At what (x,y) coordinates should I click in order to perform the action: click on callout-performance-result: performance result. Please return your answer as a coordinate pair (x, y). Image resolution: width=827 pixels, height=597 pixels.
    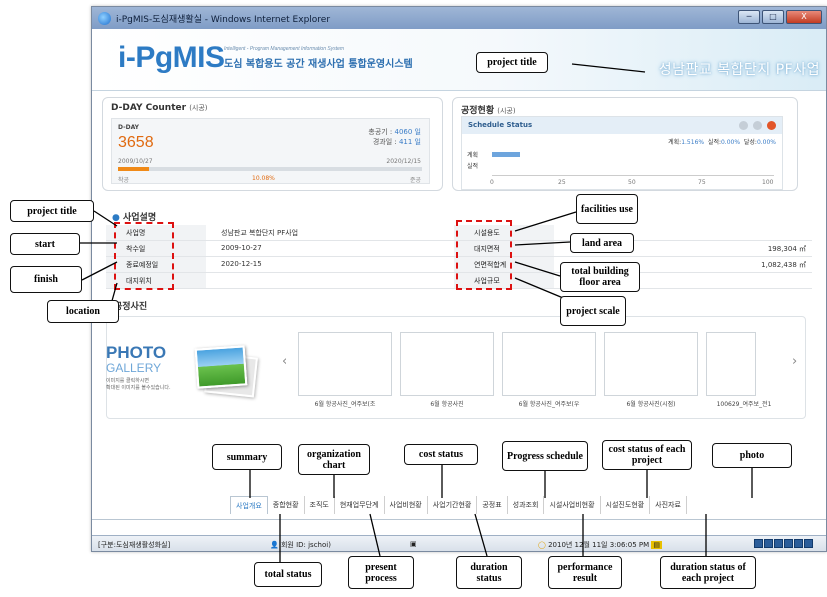
    Looking at the image, I should click on (585, 572).